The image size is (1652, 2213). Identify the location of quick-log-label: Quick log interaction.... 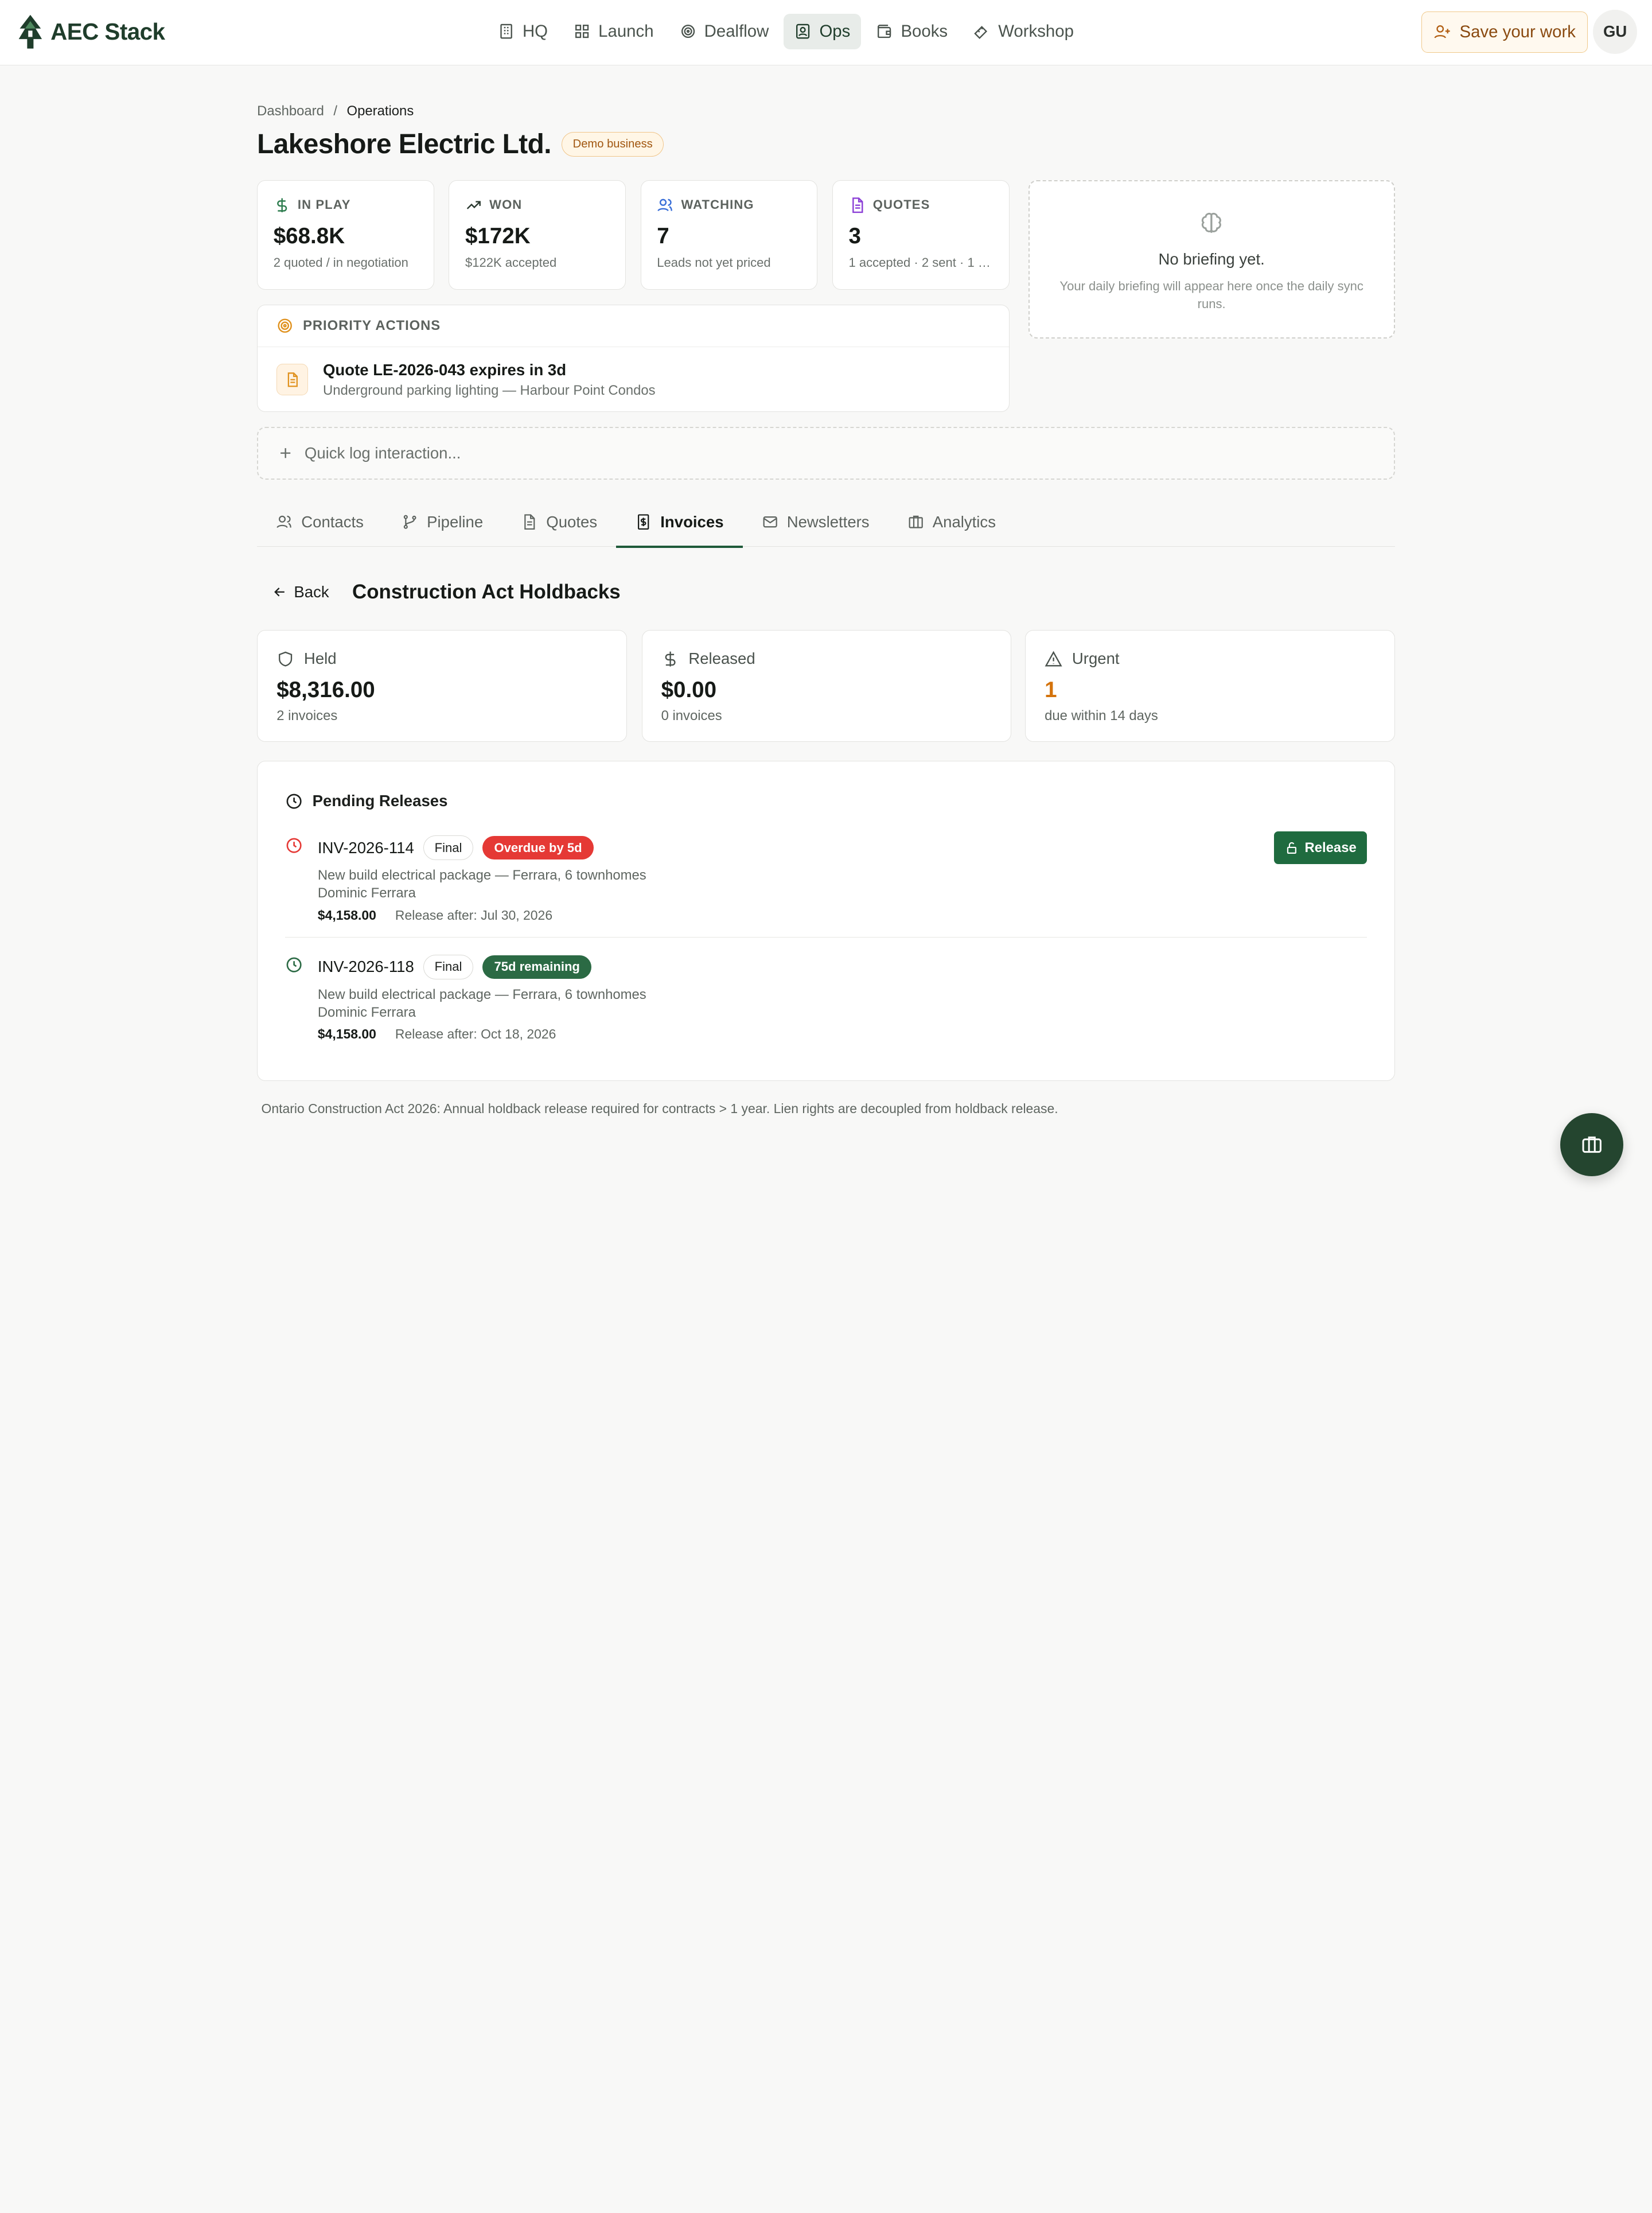
(382, 453).